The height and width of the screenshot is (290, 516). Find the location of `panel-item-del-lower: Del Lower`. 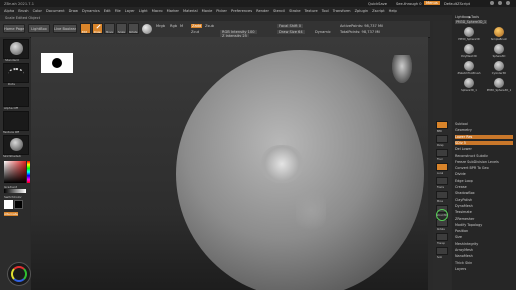

panel-item-del-lower: Del Lower is located at coordinates (484, 149).